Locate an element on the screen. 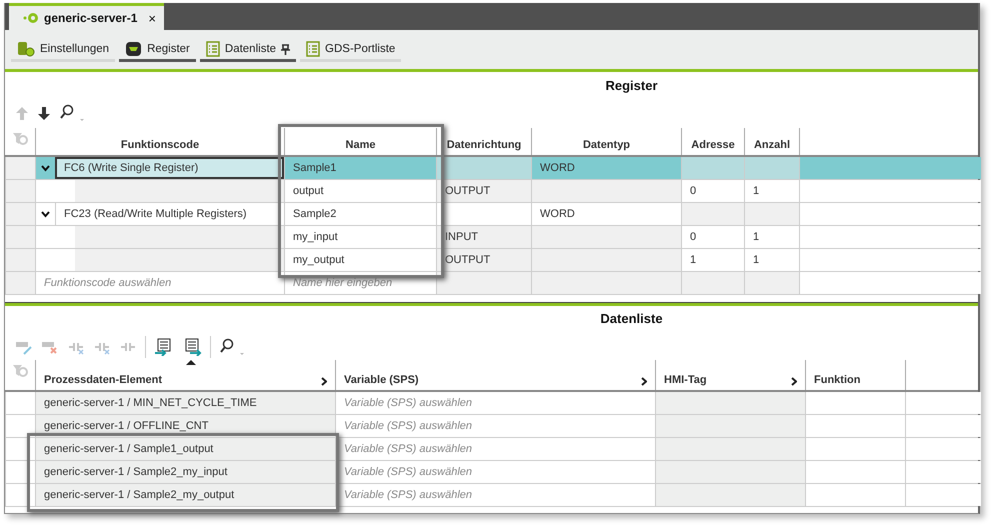 This screenshot has width=994, height=528. table-cell: generic-server-1 / Sample2_my_input is located at coordinates (185, 472).